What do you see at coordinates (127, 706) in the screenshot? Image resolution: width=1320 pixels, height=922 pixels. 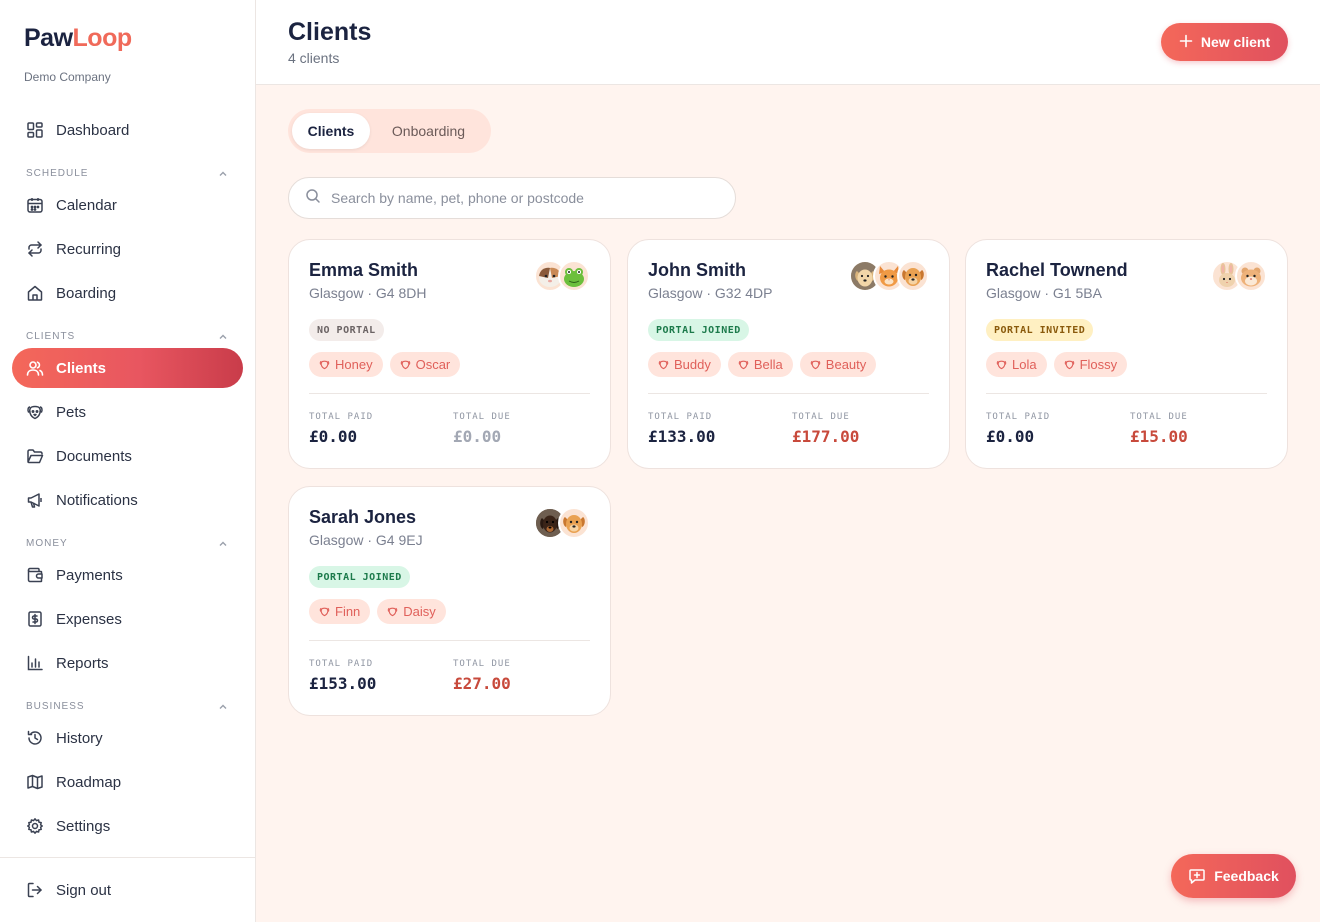 I see `section-business: BUSINESS` at bounding box center [127, 706].